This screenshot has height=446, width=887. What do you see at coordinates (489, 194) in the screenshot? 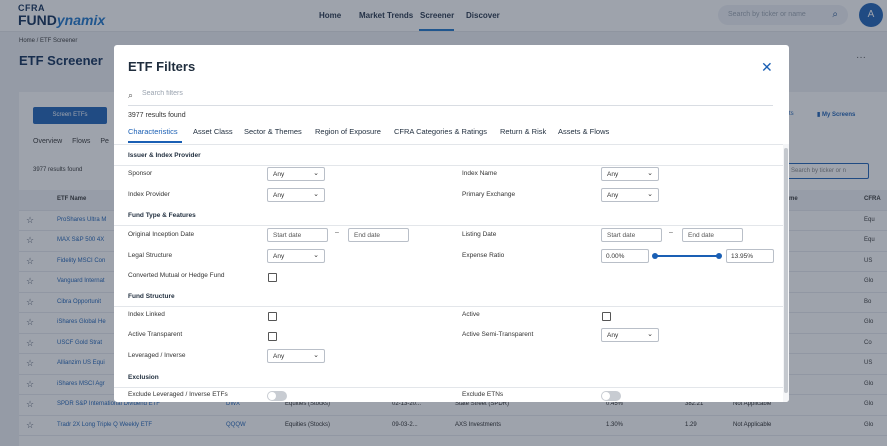
I see `primary-exchange-label: Primary Exchange` at bounding box center [489, 194].